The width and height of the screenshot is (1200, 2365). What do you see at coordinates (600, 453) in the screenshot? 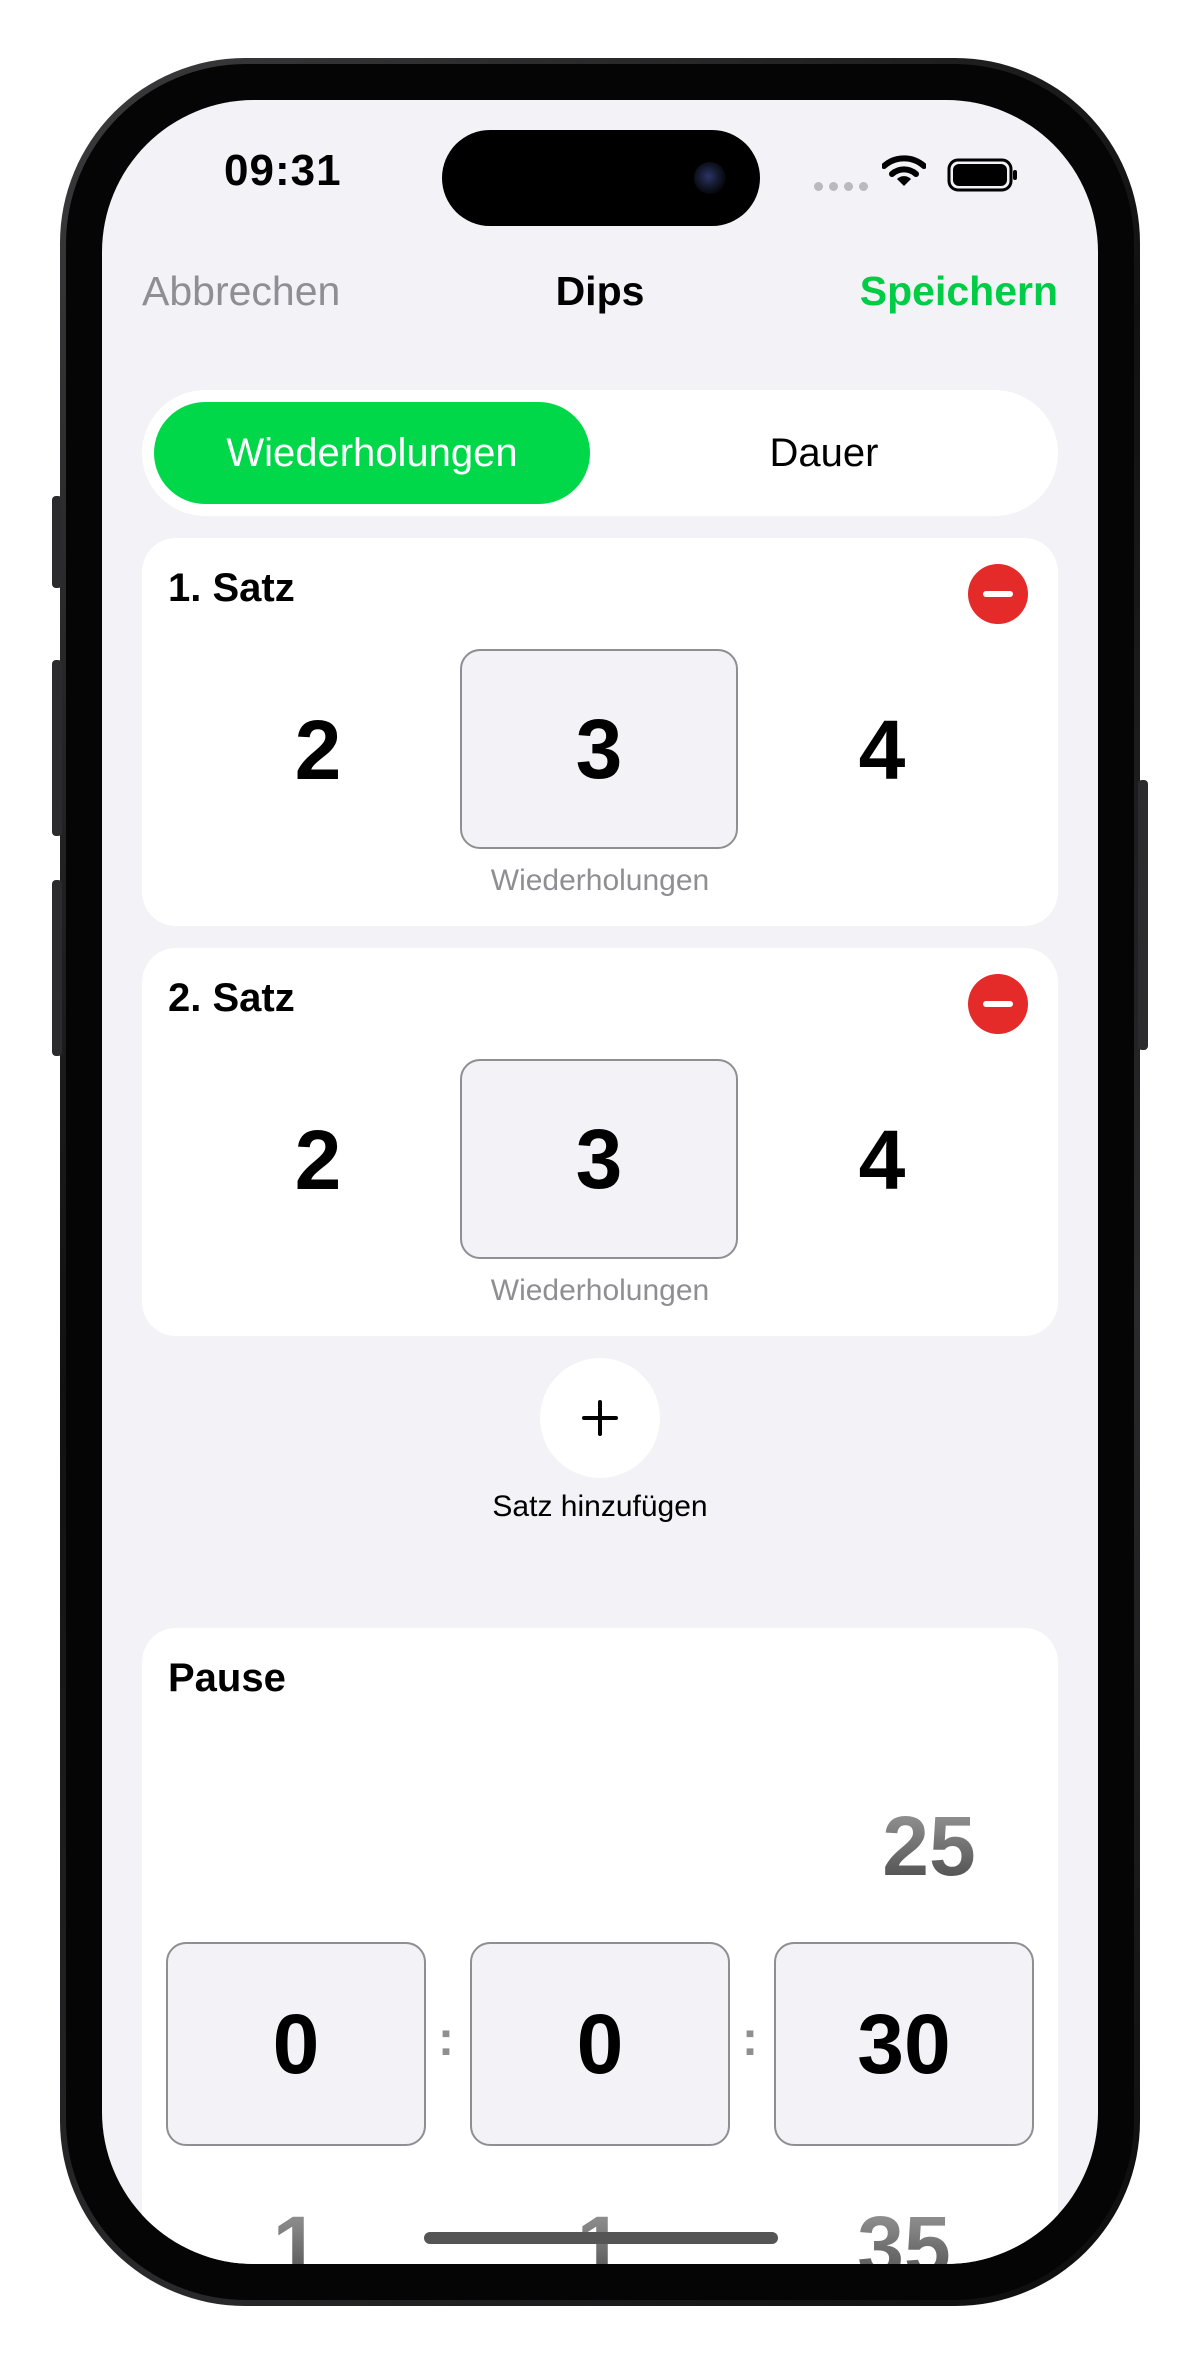
I see `mode-segmented-control: Wiederholungen Dauer` at bounding box center [600, 453].